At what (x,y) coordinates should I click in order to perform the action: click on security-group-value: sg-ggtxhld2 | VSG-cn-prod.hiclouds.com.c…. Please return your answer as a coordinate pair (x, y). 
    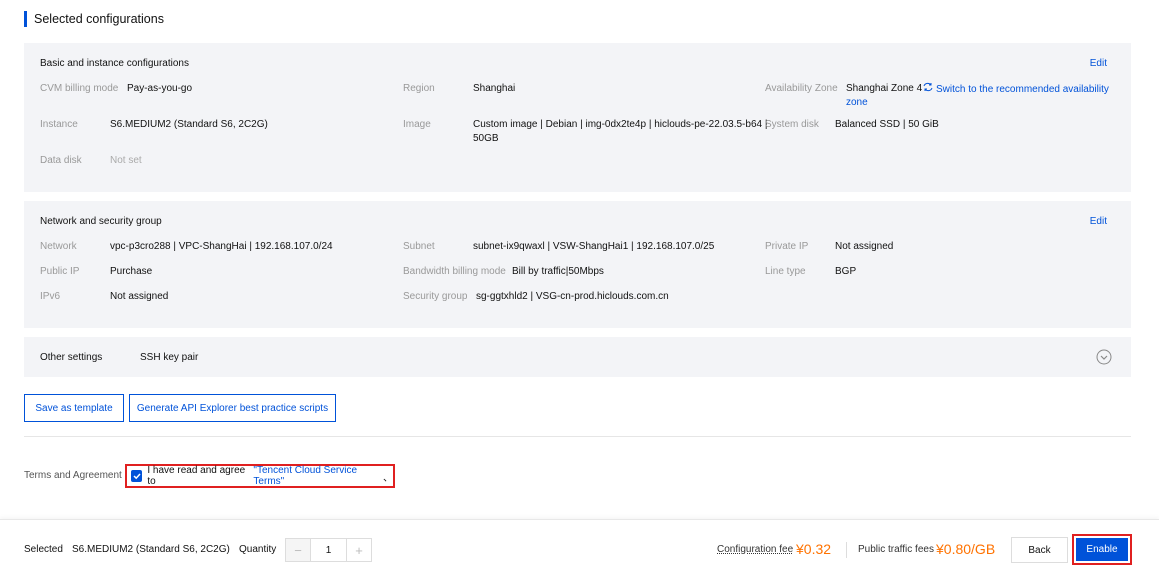
    Looking at the image, I should click on (572, 296).